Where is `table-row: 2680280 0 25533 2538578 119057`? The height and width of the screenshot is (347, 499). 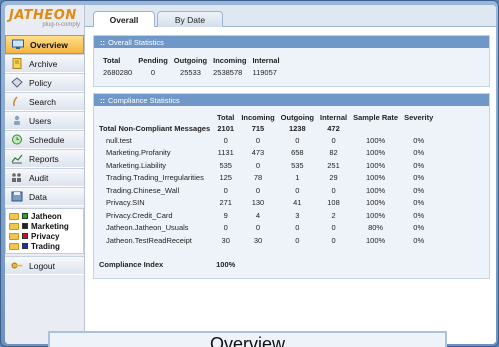
table-row: 2680280 0 25533 2538578 119057 is located at coordinates (191, 72).